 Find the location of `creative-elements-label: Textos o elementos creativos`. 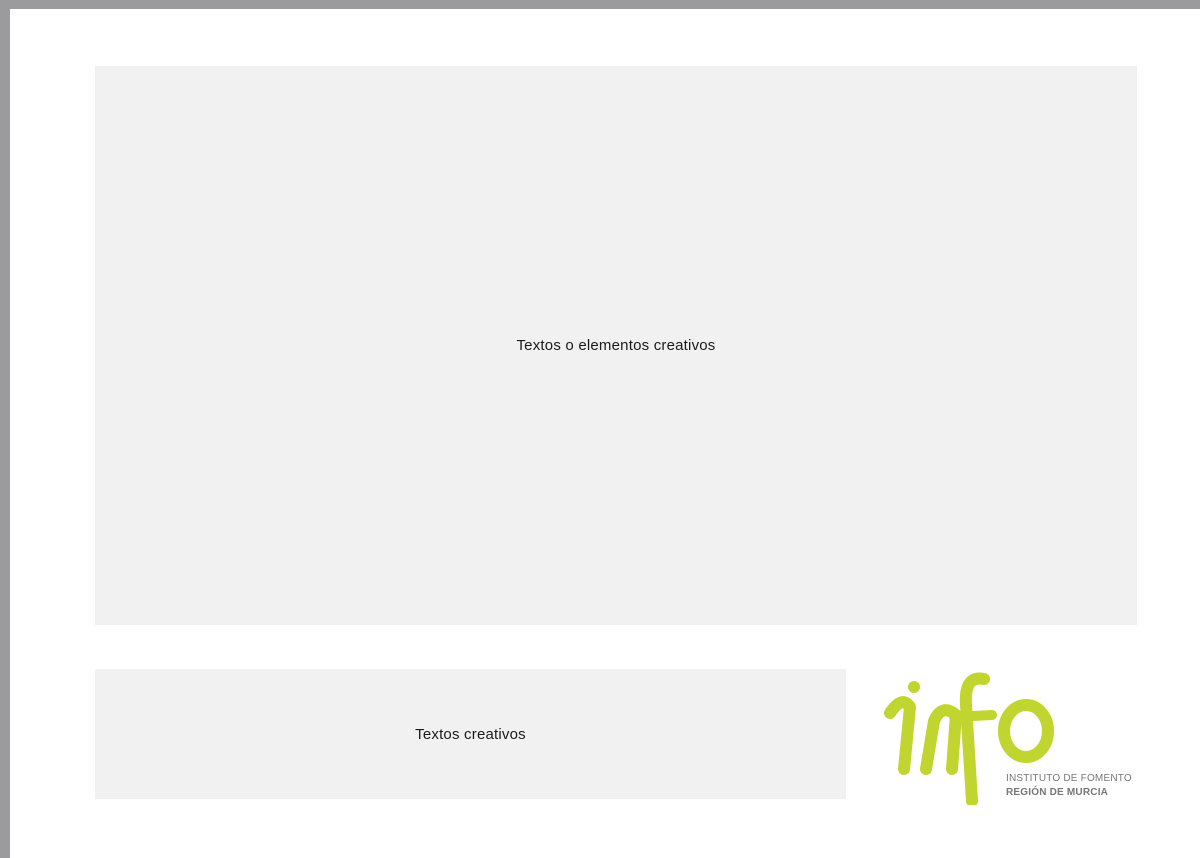

creative-elements-label: Textos o elementos creativos is located at coordinates (616, 345).